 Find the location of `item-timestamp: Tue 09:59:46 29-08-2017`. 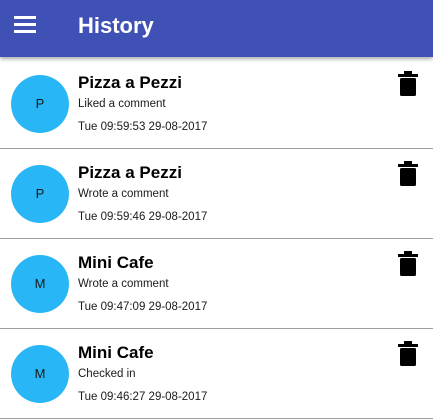

item-timestamp: Tue 09:59:46 29-08-2017 is located at coordinates (143, 217).